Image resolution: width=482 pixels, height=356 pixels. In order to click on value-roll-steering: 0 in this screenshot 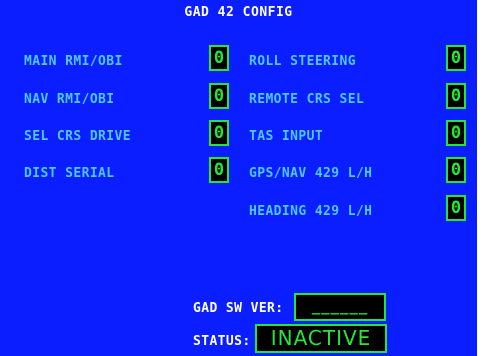, I will do `click(456, 58)`.